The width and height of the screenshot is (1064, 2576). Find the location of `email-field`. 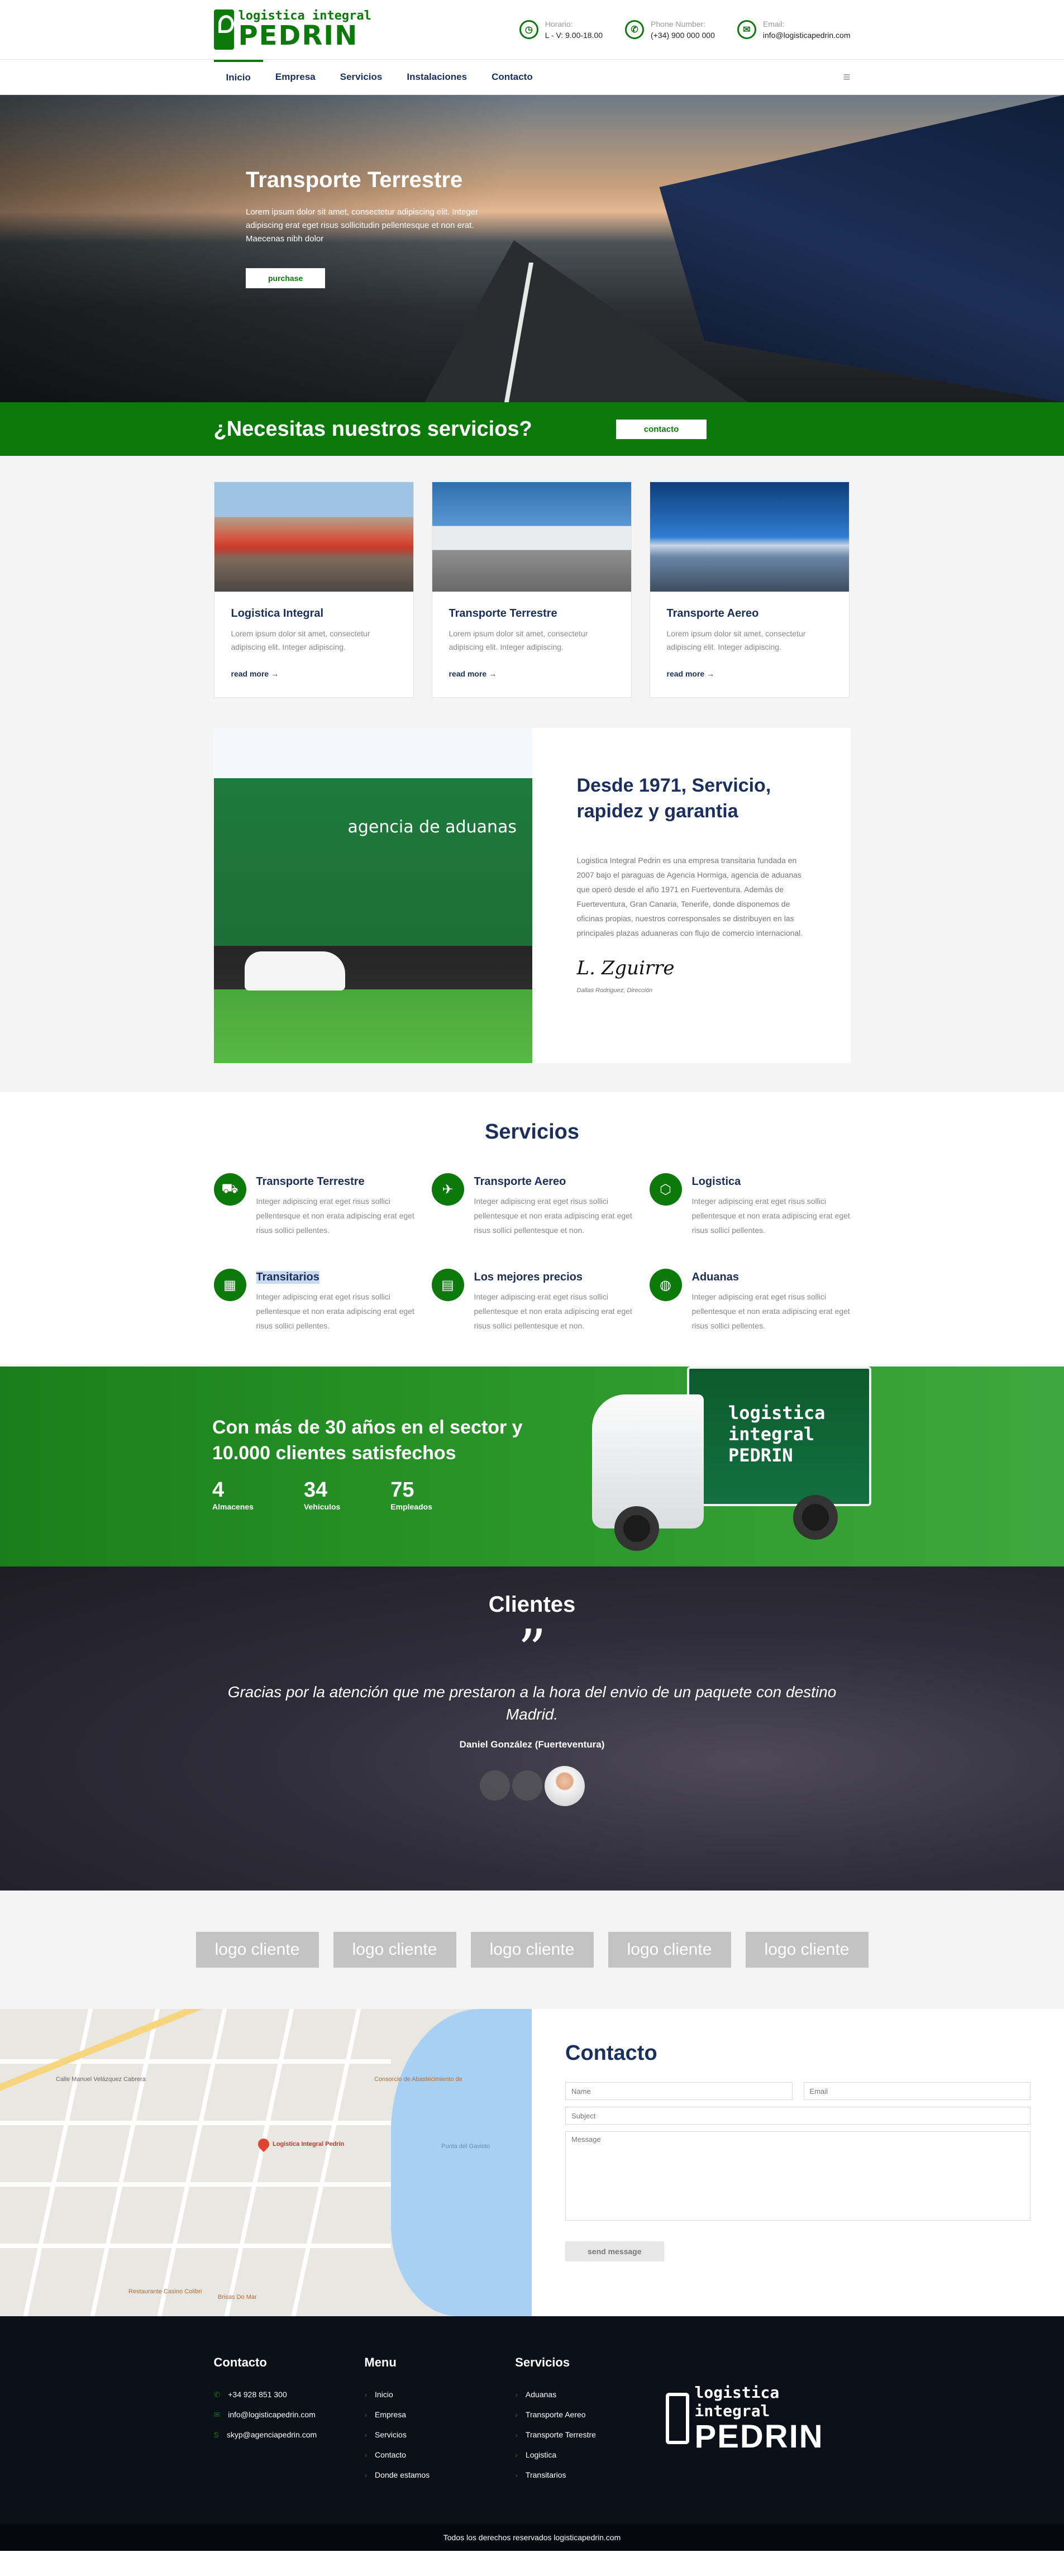

email-field is located at coordinates (916, 2091).